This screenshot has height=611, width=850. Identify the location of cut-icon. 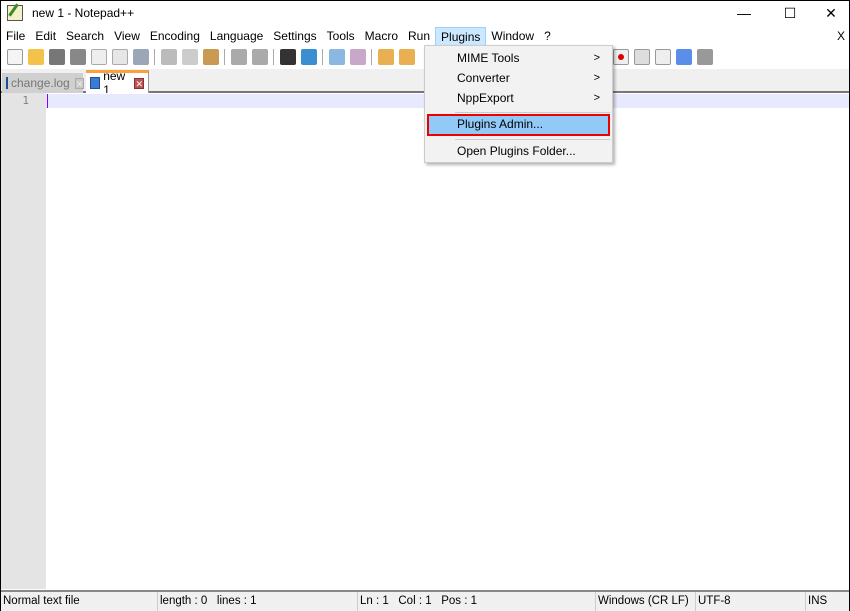
(168, 57).